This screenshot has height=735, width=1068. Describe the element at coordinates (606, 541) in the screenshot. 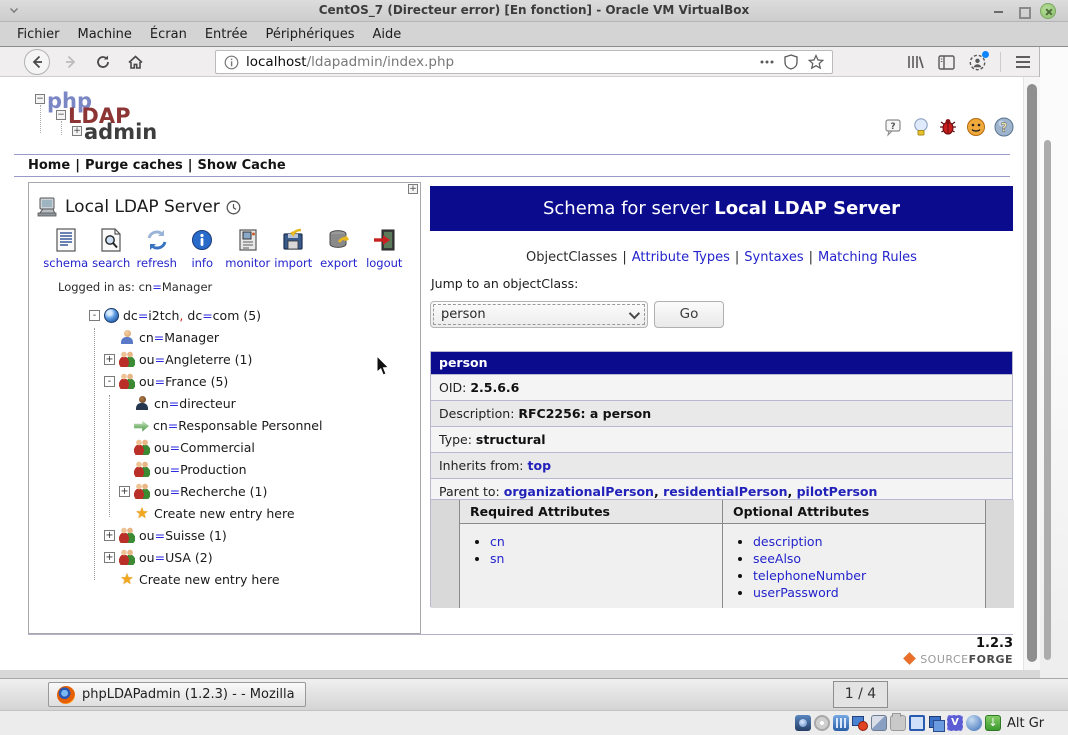

I see `required-attribute: cn` at that location.